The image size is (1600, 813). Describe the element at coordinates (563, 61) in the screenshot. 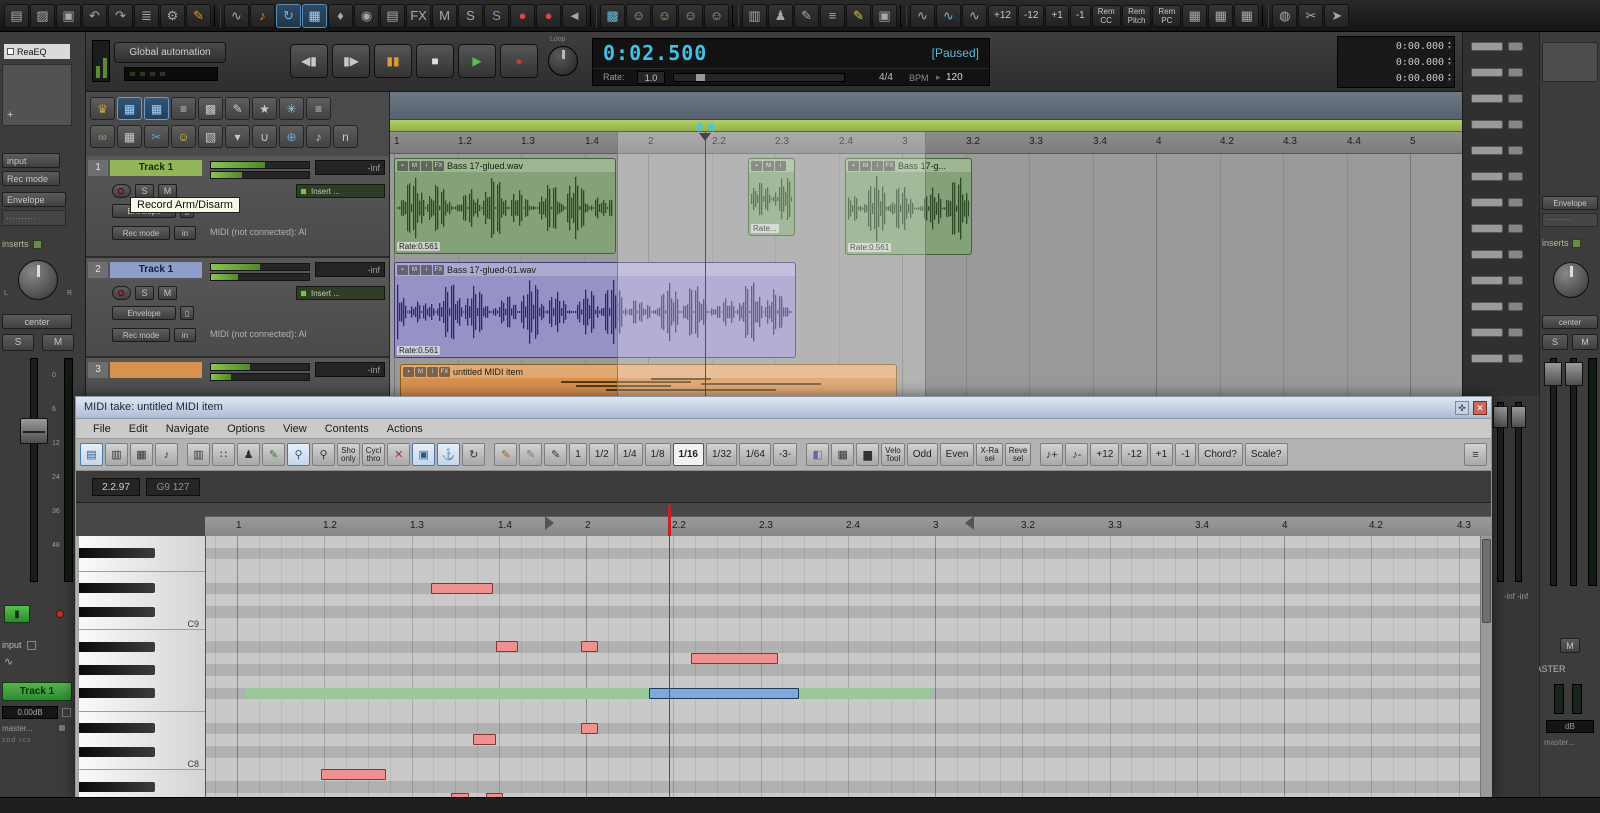

I see `loop-knob` at that location.